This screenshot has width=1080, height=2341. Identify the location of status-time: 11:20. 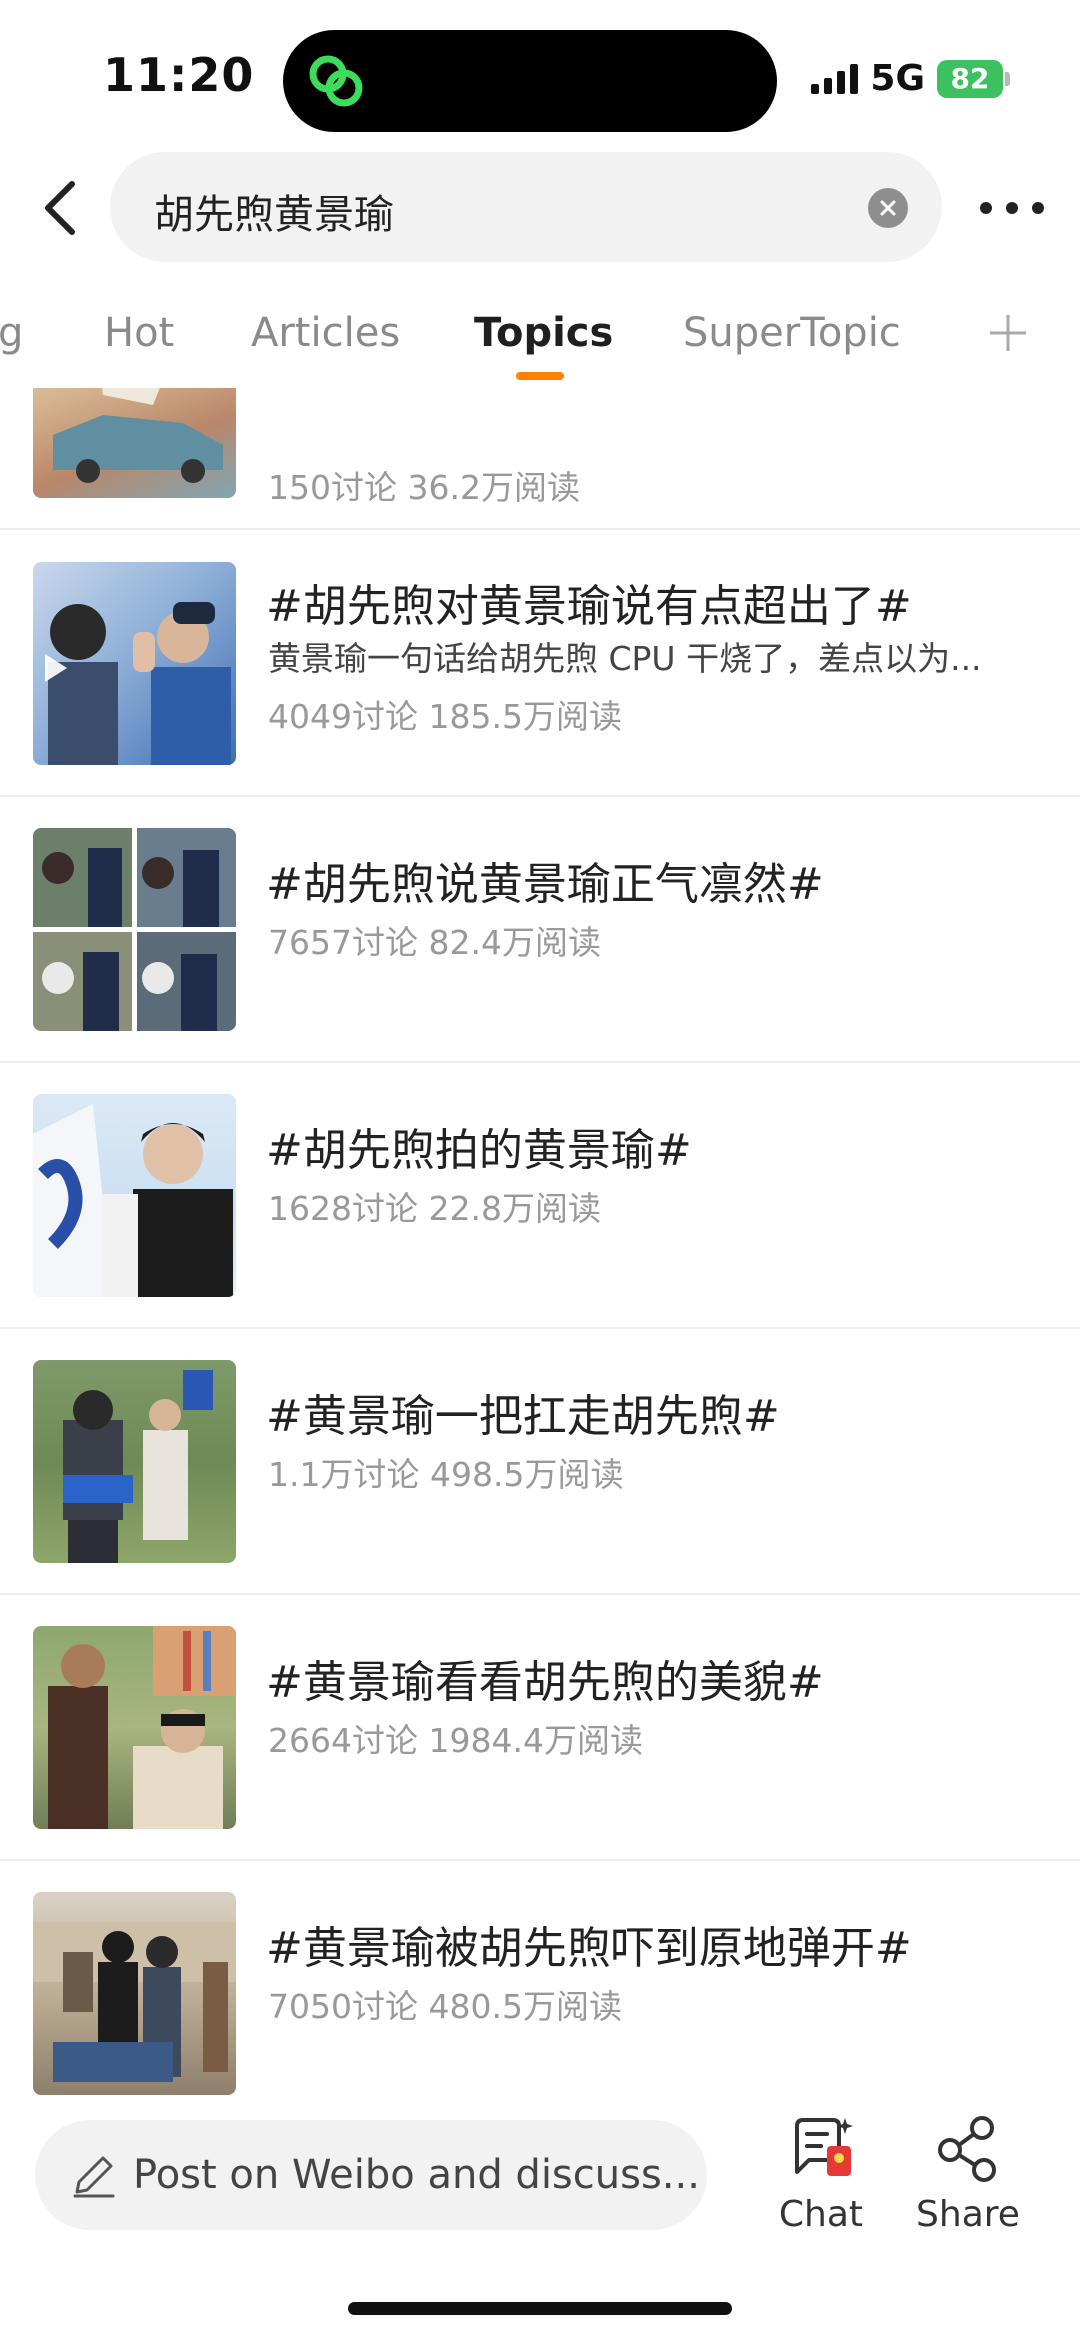
(179, 75).